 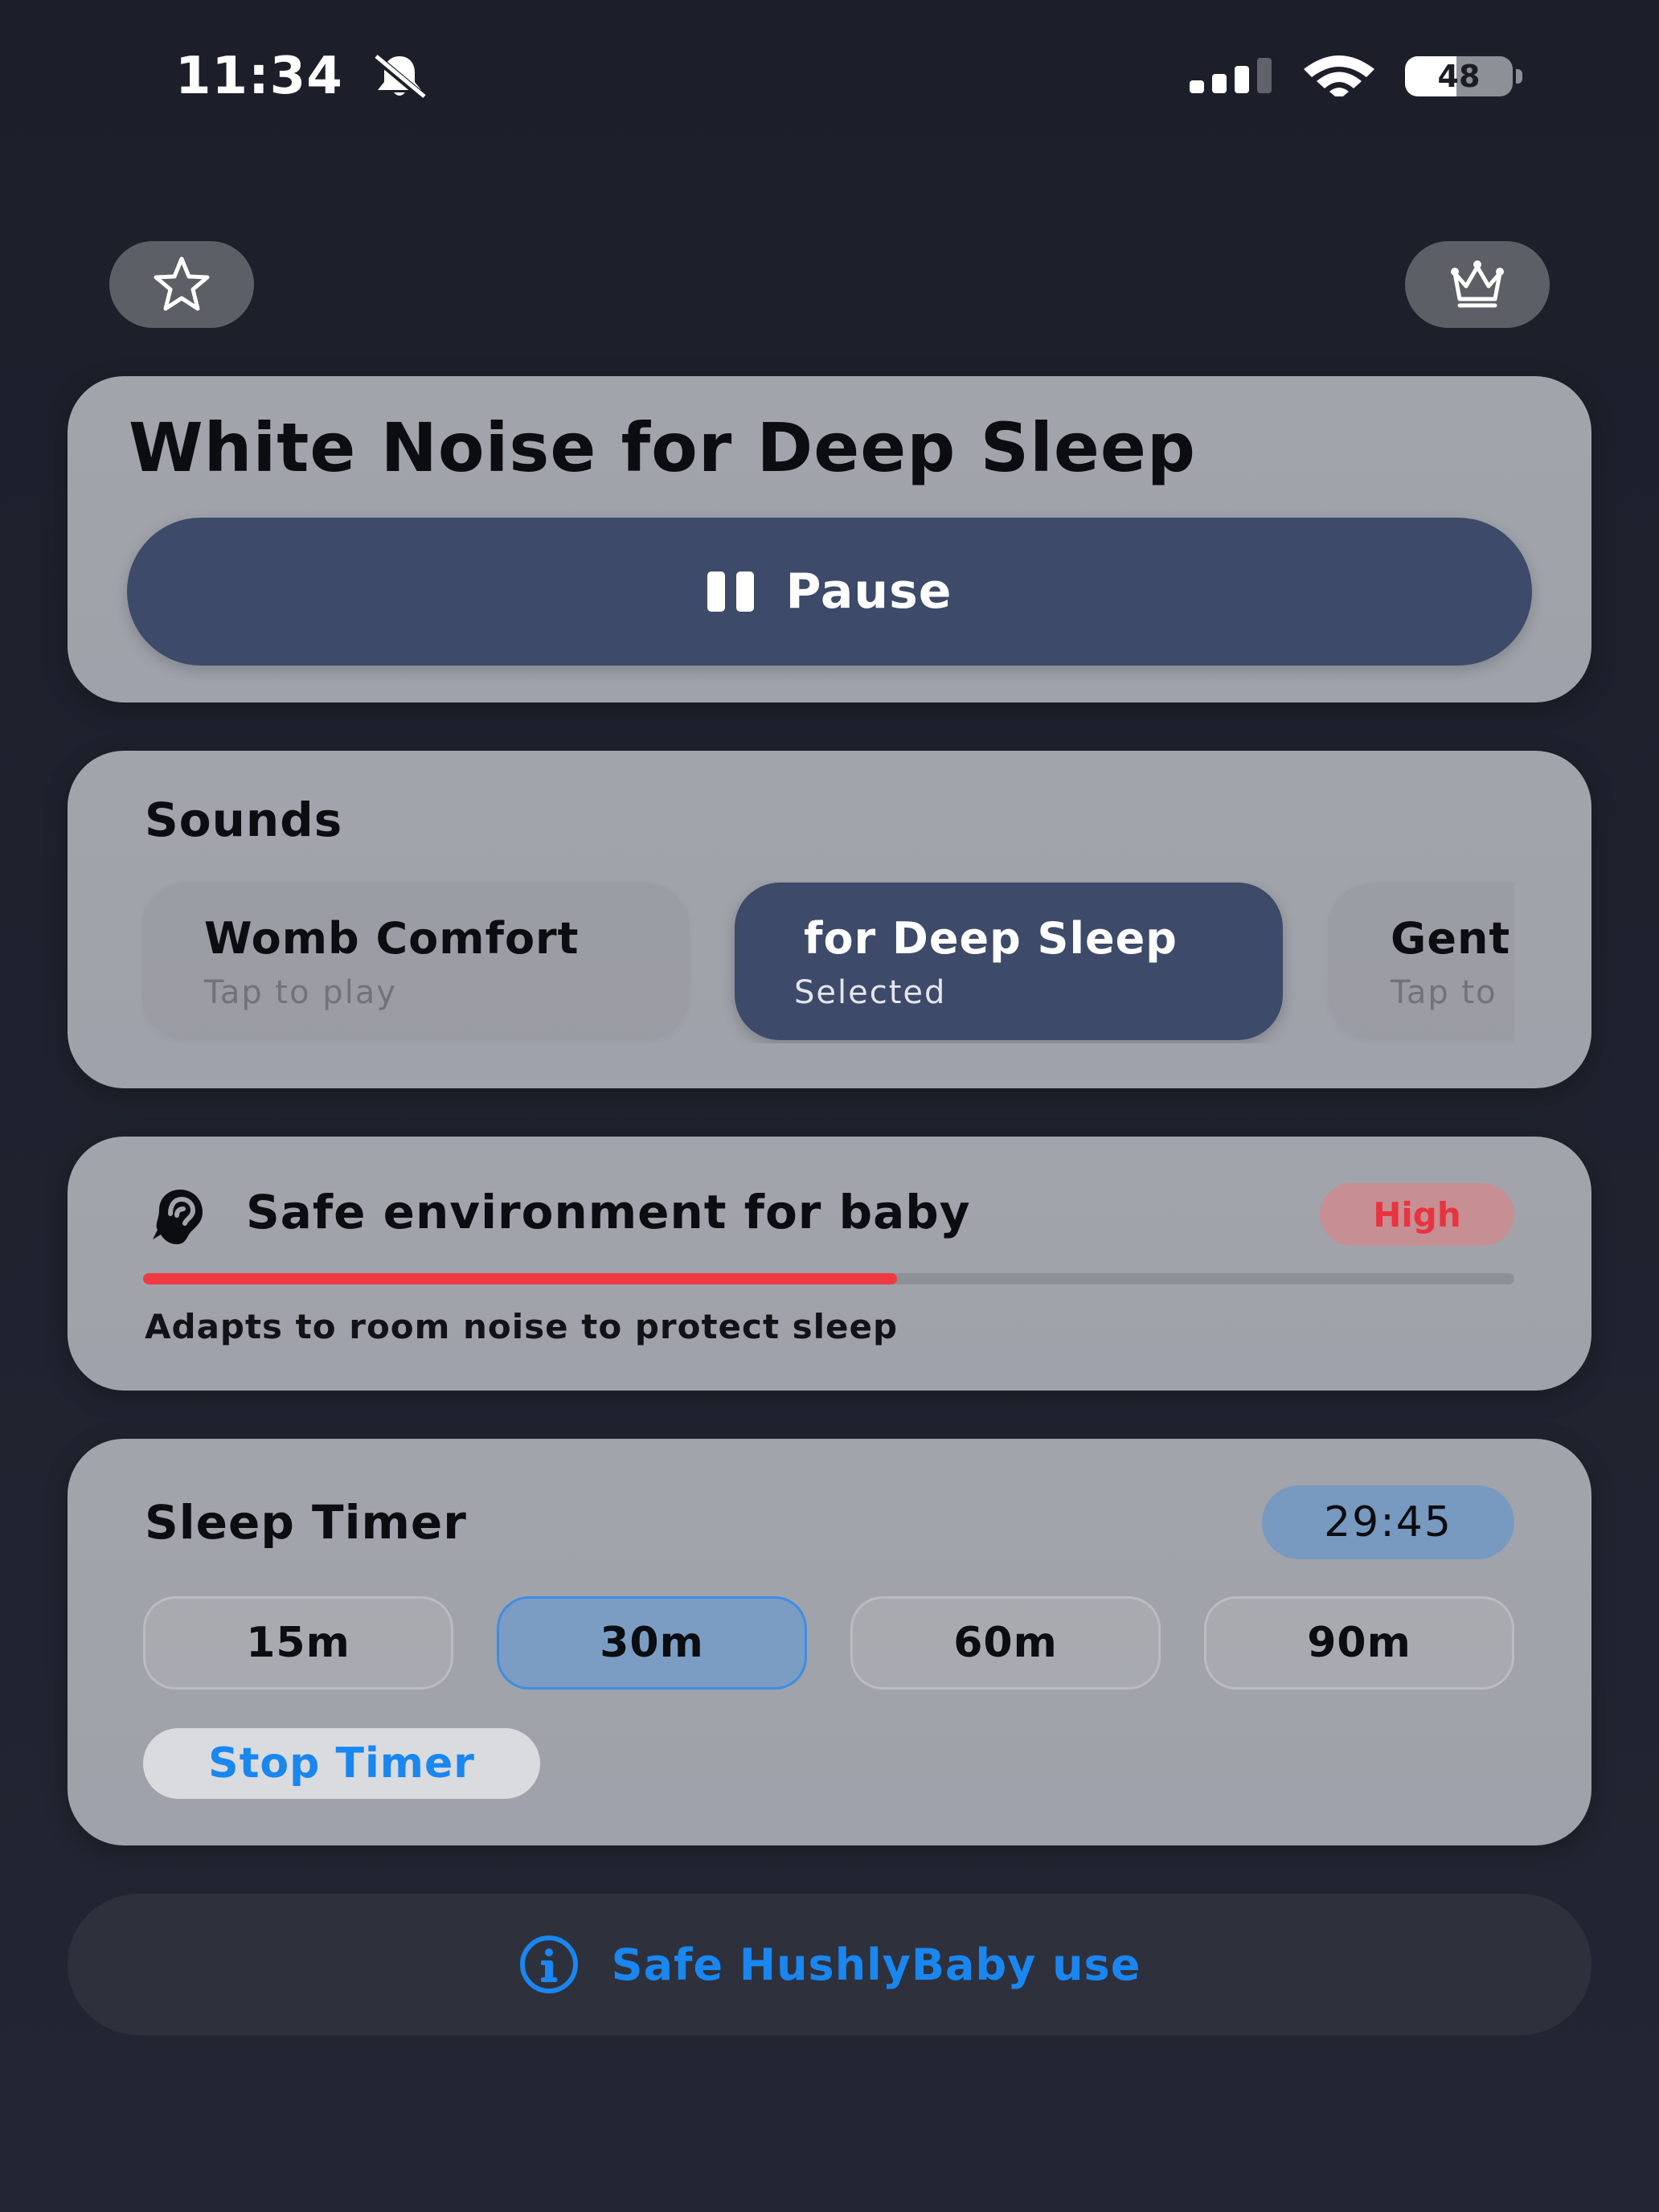 I want to click on safety-title: Safe environment for baby, so click(x=608, y=1212).